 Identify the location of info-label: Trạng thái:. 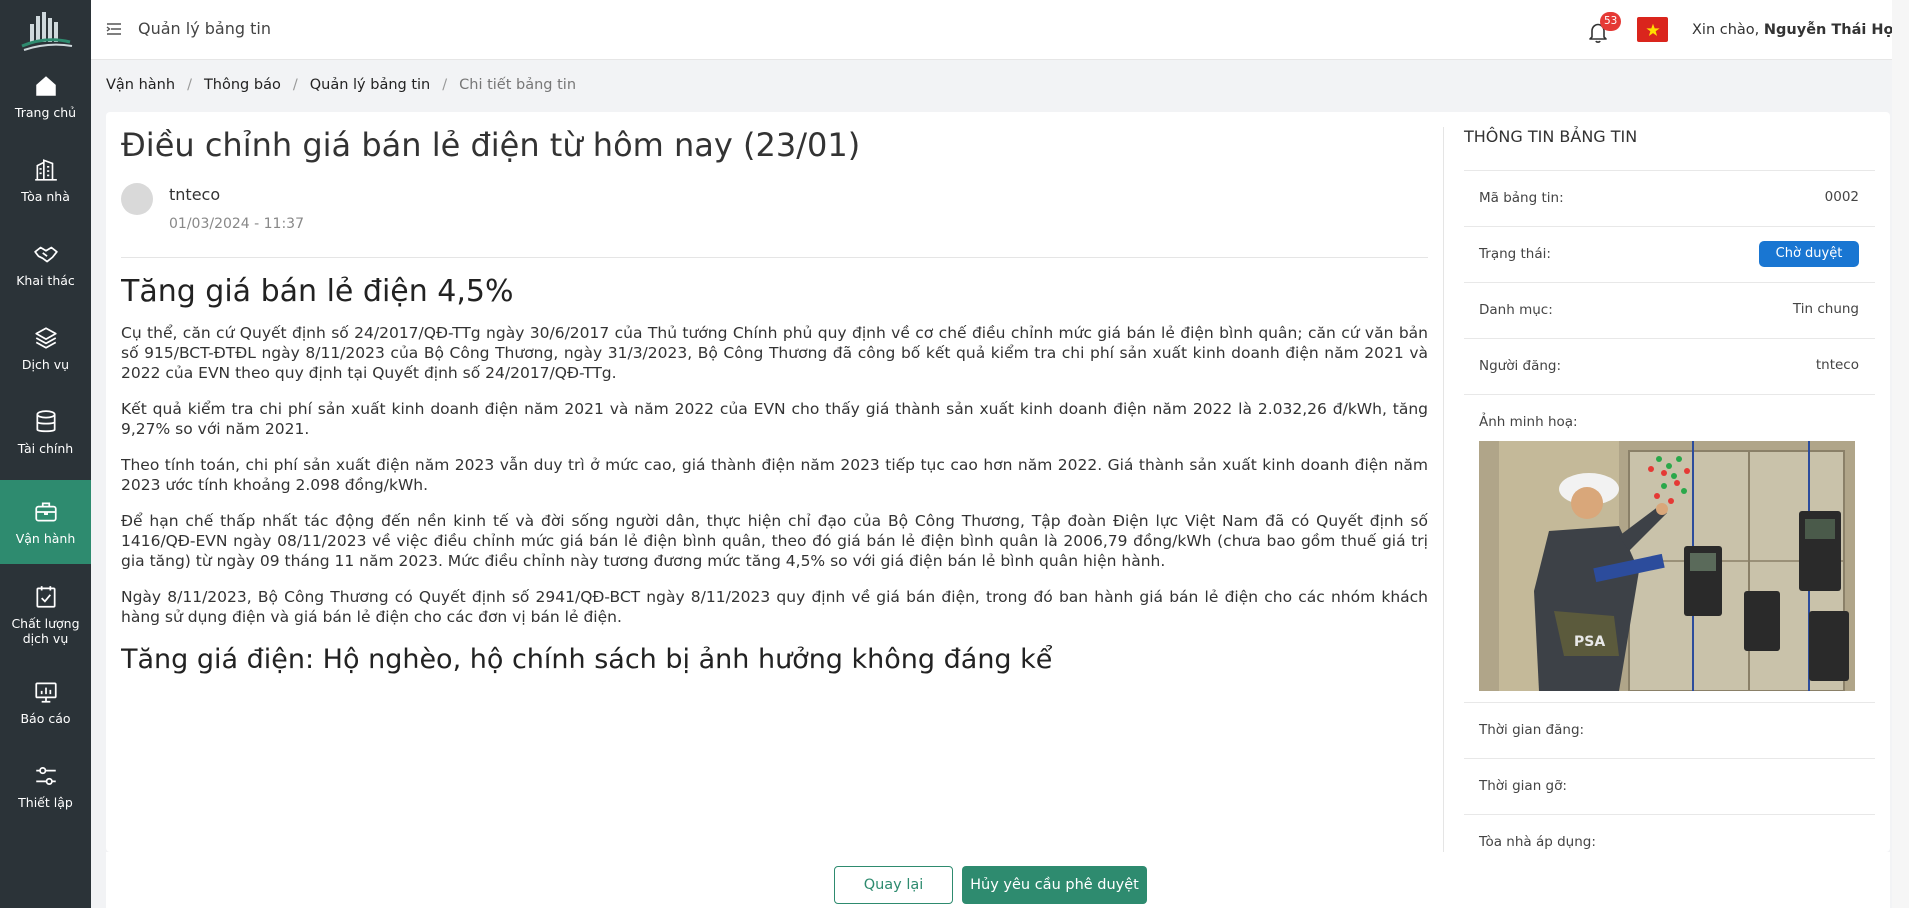
(1515, 254).